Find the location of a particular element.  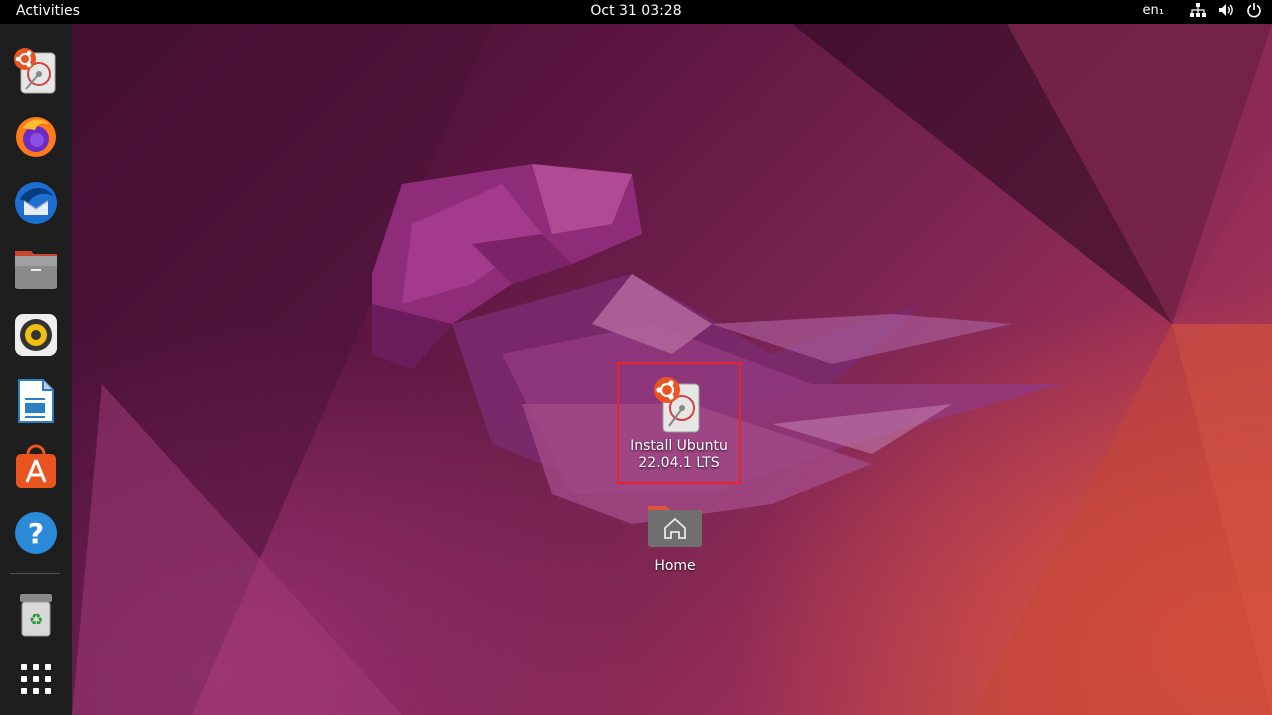

install-ubuntu-desktop-icon: Install Ubuntu 22.04.1 LTS is located at coordinates (679, 423).